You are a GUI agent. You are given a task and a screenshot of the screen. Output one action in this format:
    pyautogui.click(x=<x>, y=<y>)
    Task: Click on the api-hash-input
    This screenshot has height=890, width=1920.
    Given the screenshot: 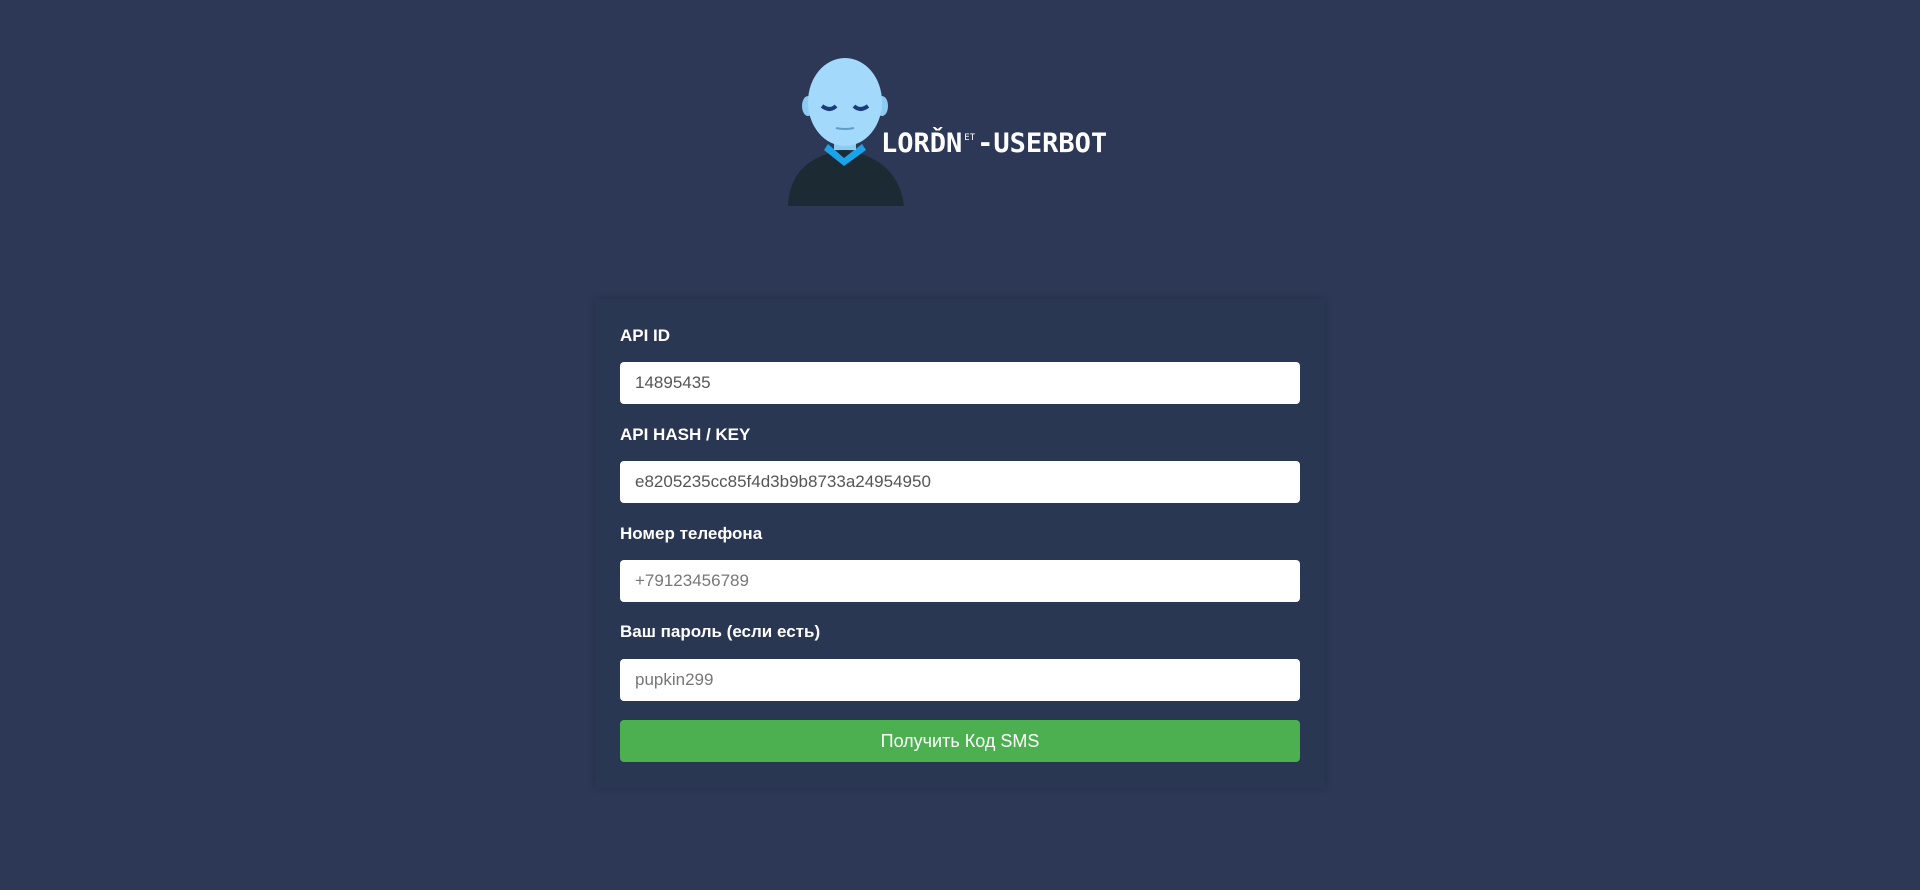 What is the action you would take?
    pyautogui.click(x=960, y=482)
    